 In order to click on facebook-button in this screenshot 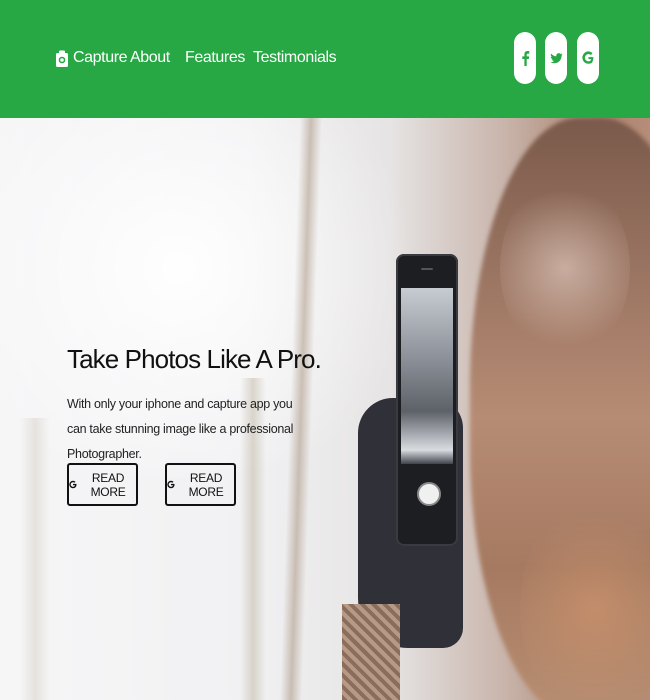, I will do `click(525, 58)`.